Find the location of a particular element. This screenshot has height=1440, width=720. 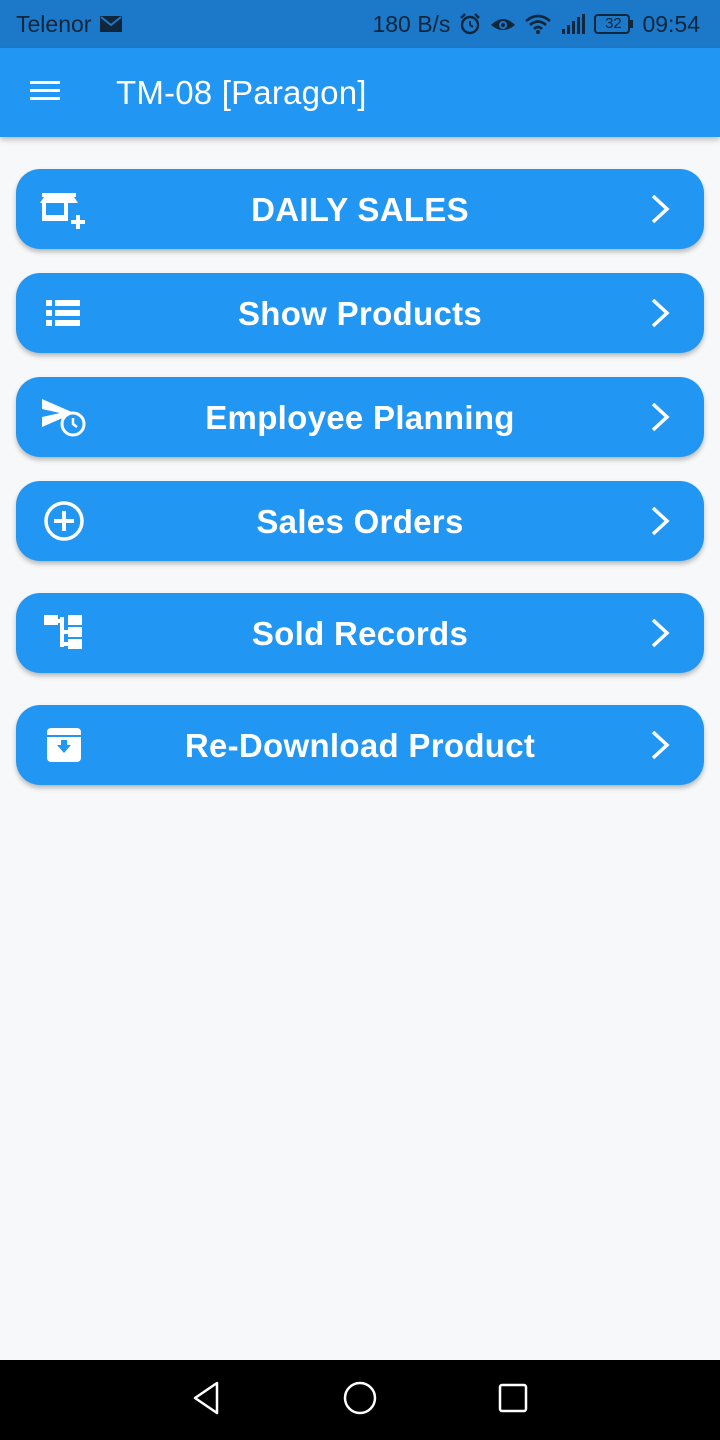

re-download-product-button: Re-Download Product is located at coordinates (360, 745).